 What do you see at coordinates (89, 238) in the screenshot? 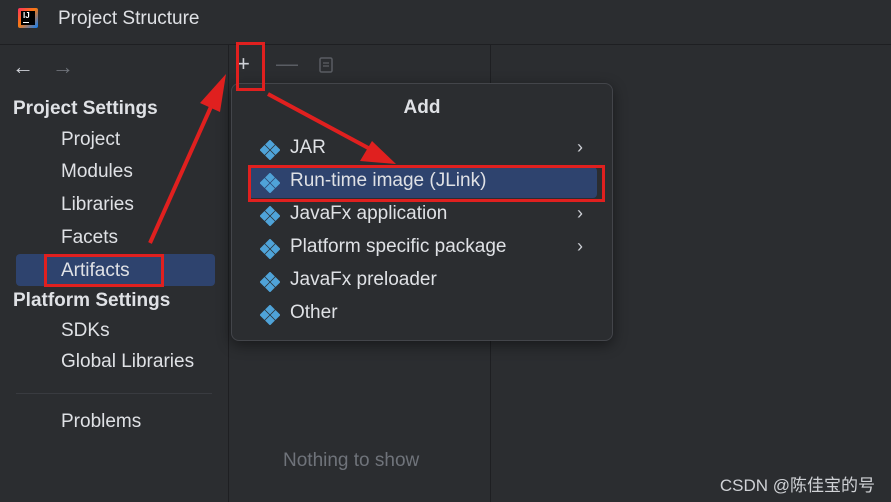
I see `sidebar-item-facets: Facets` at bounding box center [89, 238].